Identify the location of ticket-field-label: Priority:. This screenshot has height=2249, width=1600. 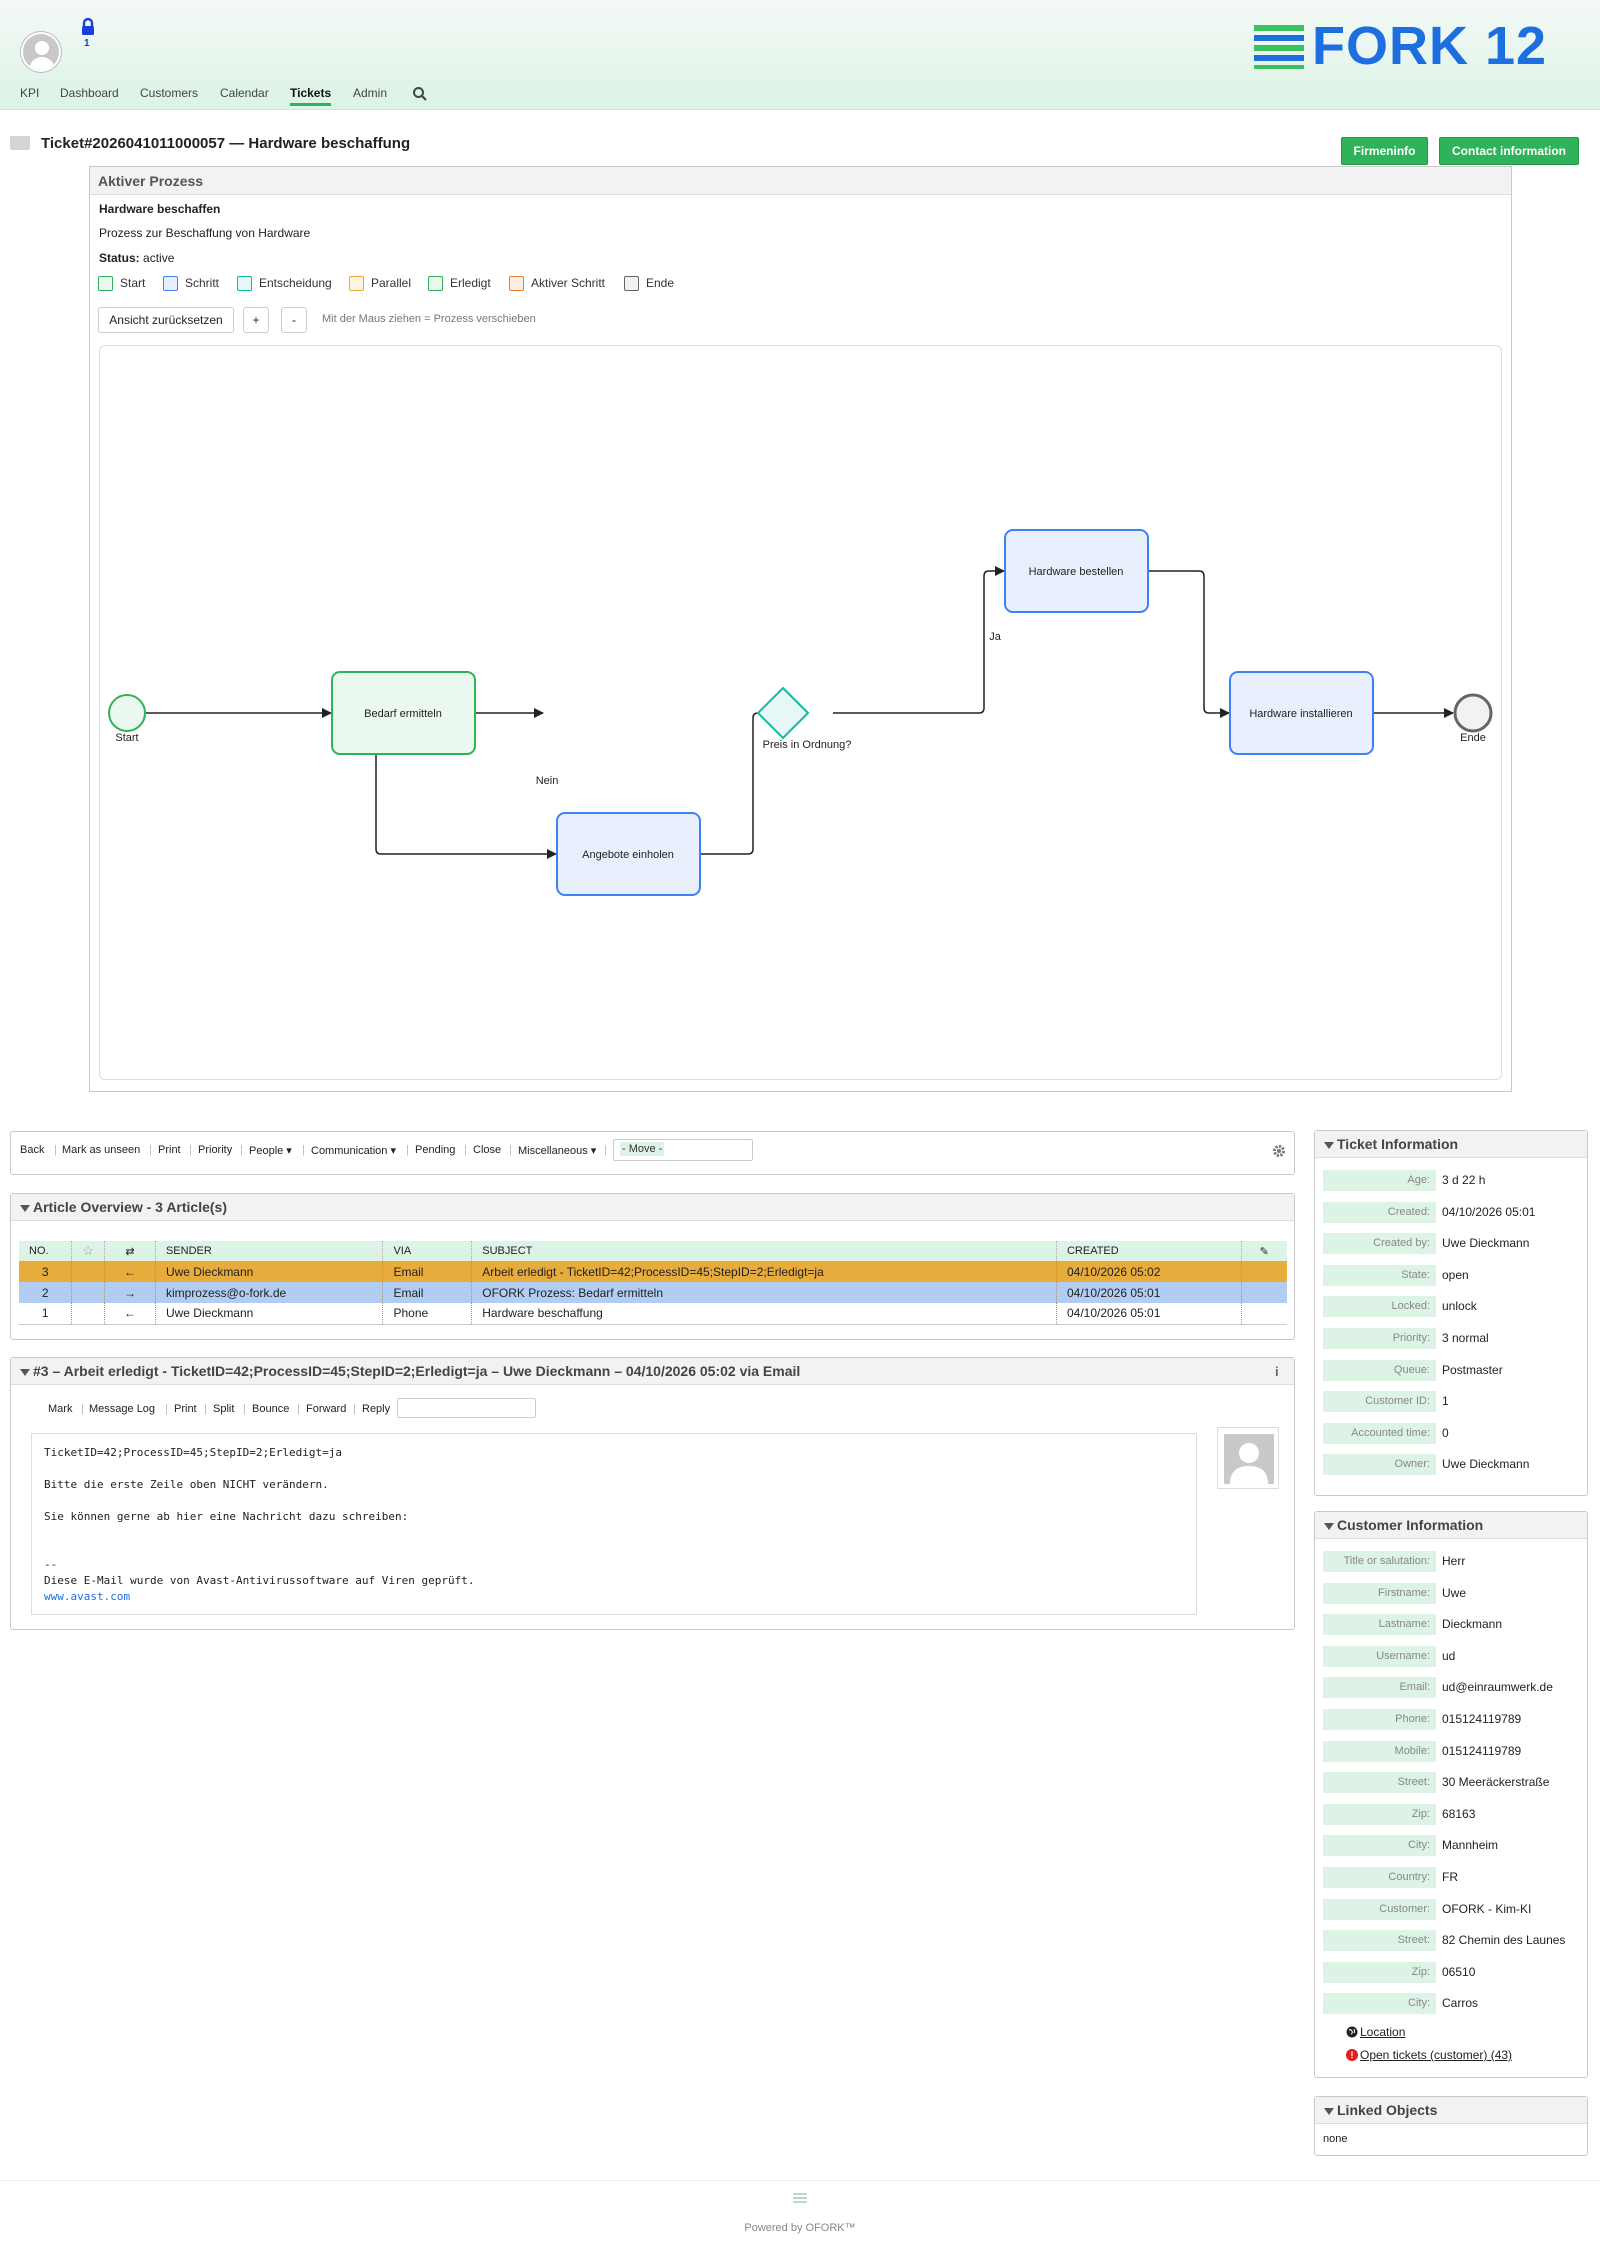
(1379, 1338).